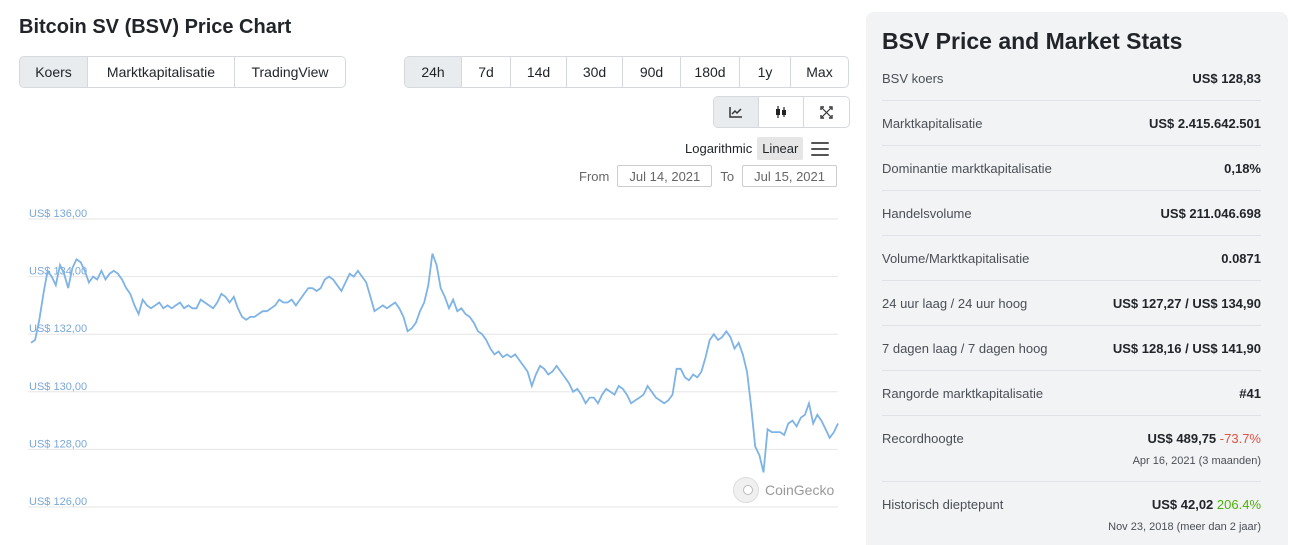 Image resolution: width=1295 pixels, height=545 pixels. Describe the element at coordinates (665, 176) in the screenshot. I see `from-date-input: Jul 14, 2021` at that location.